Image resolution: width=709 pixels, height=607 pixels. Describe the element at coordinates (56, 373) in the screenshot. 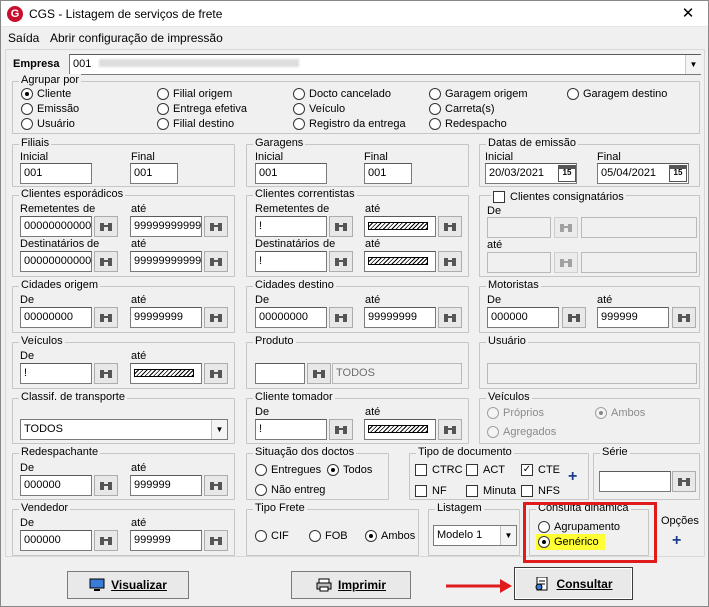

I see `veic-de-input: !` at that location.